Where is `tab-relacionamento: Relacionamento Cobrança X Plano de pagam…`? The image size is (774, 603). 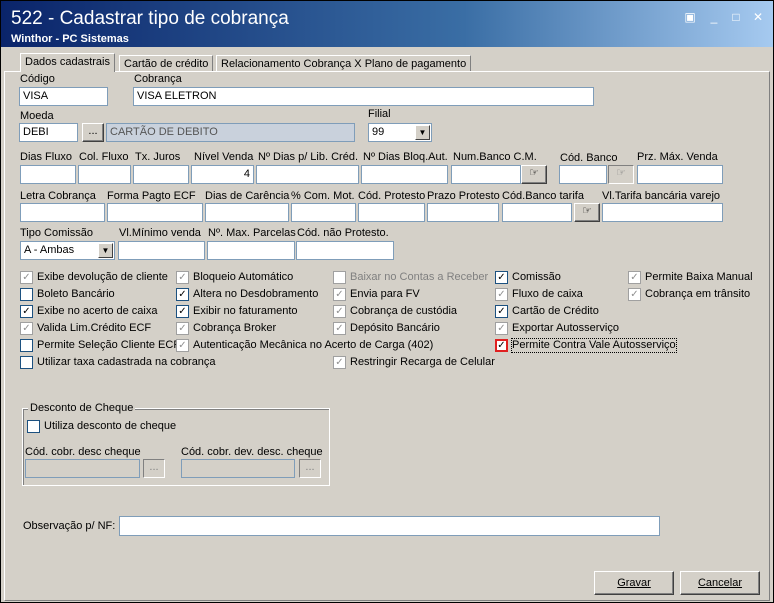 tab-relacionamento: Relacionamento Cobrança X Plano de pagam… is located at coordinates (344, 63).